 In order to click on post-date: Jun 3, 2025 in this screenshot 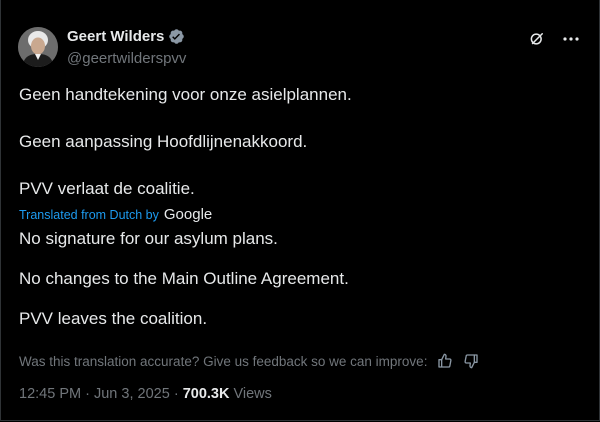, I will do `click(132, 394)`.